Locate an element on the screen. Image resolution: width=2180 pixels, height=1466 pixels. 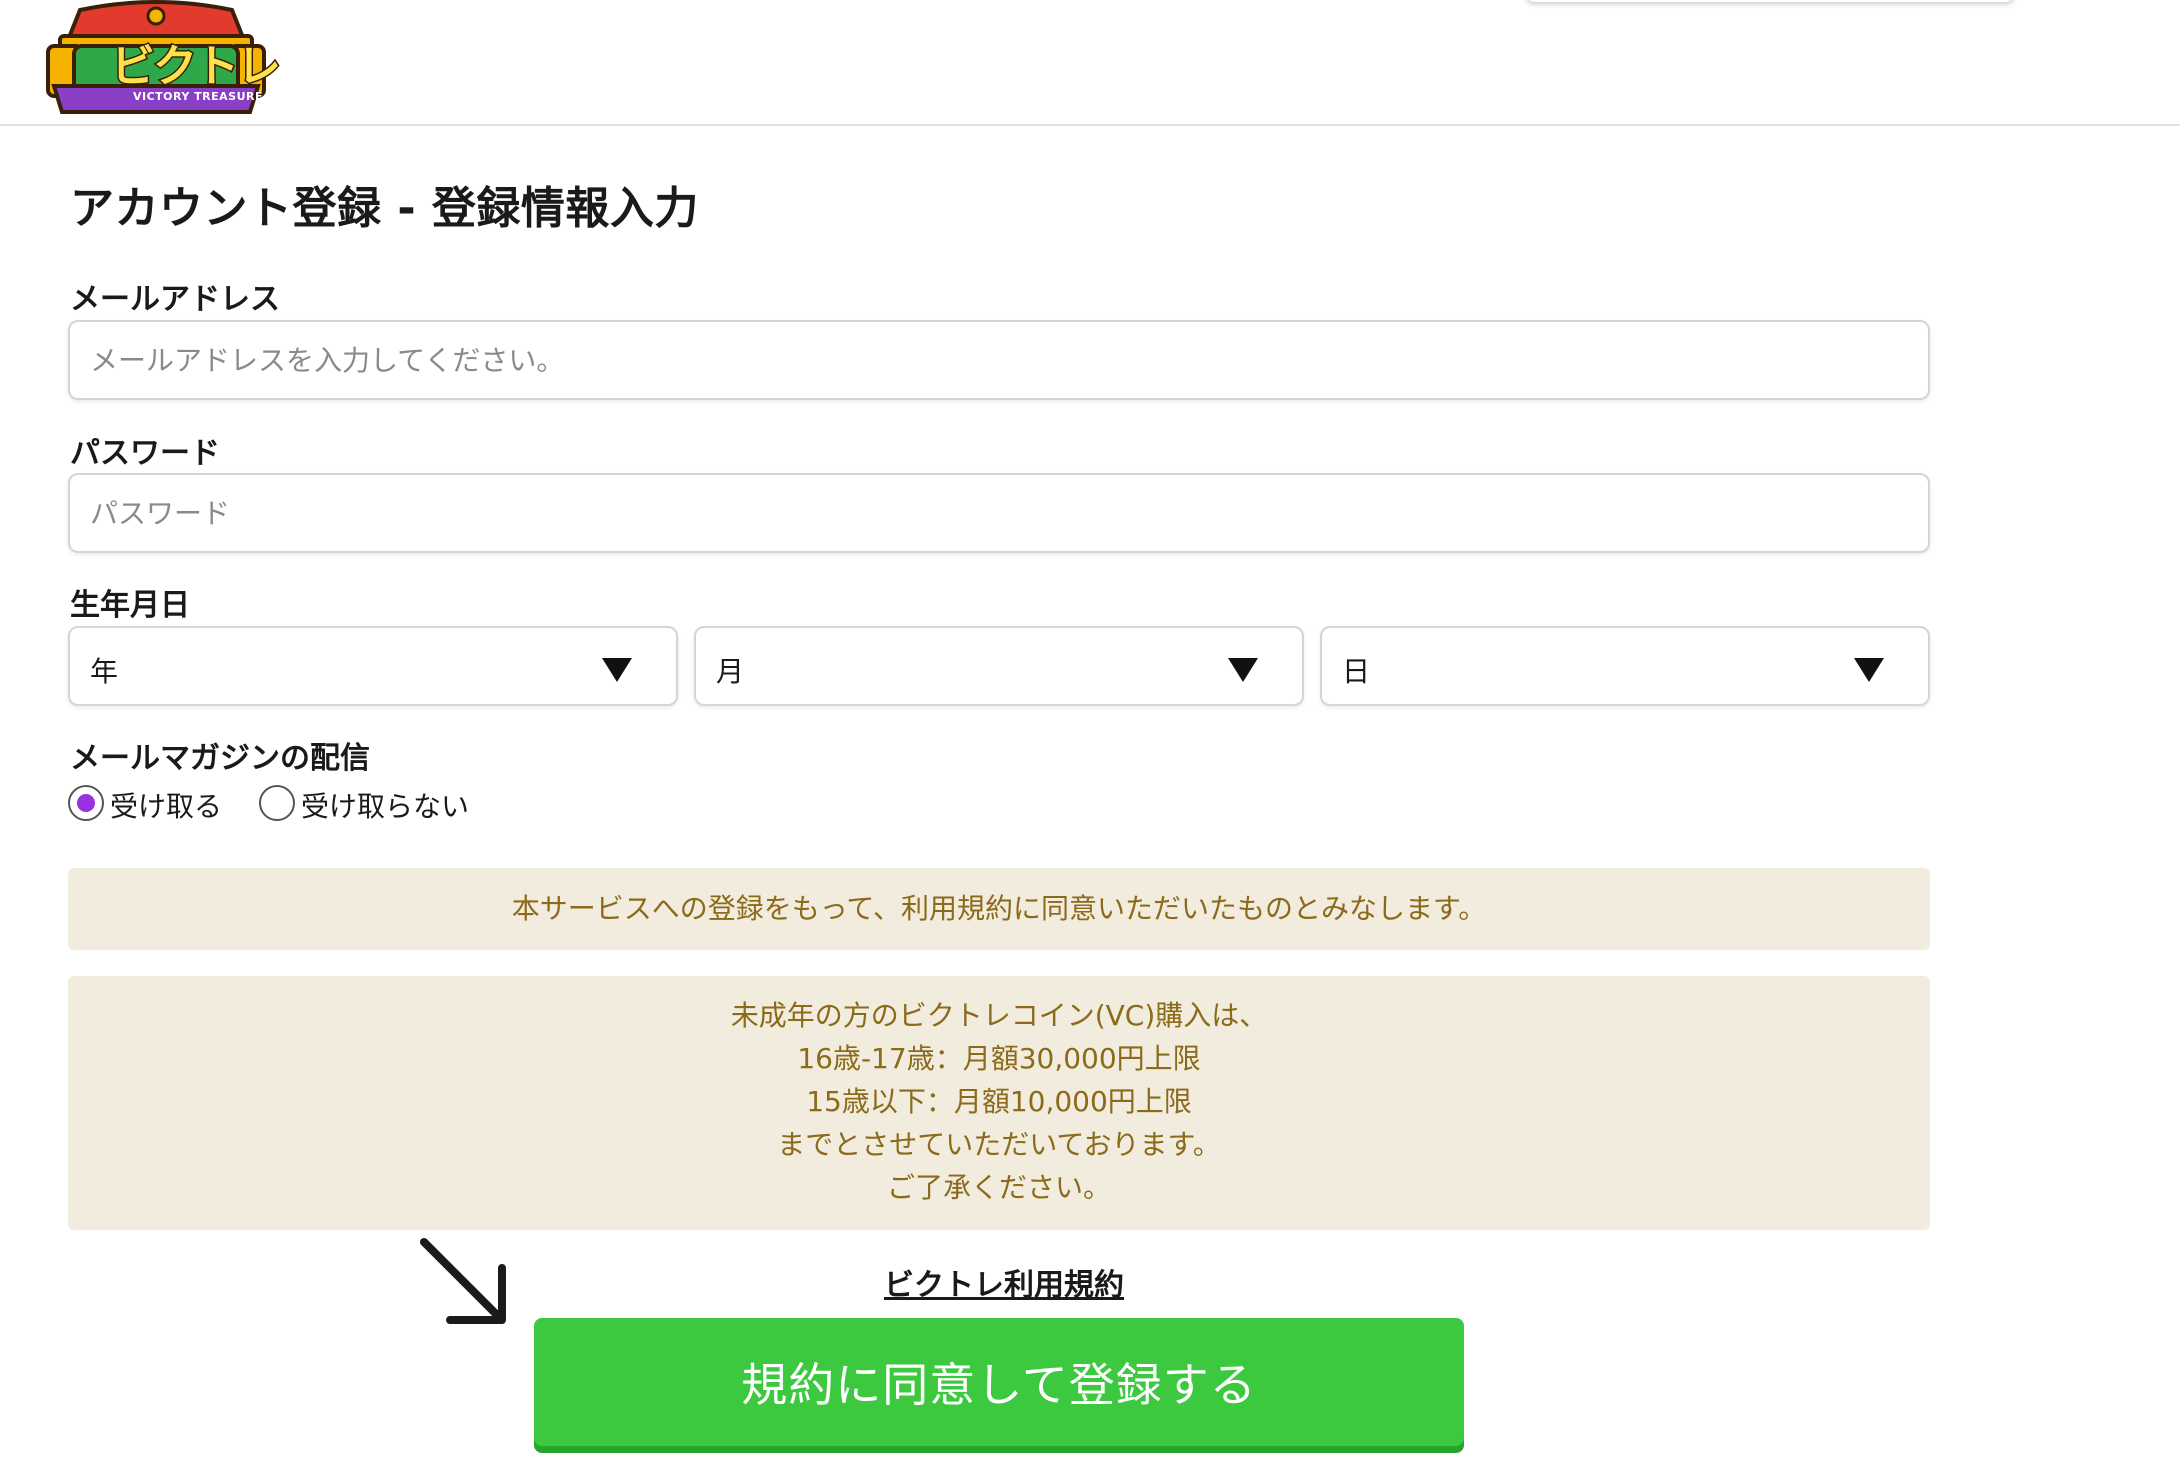
radio-checked-icon is located at coordinates (86, 803).